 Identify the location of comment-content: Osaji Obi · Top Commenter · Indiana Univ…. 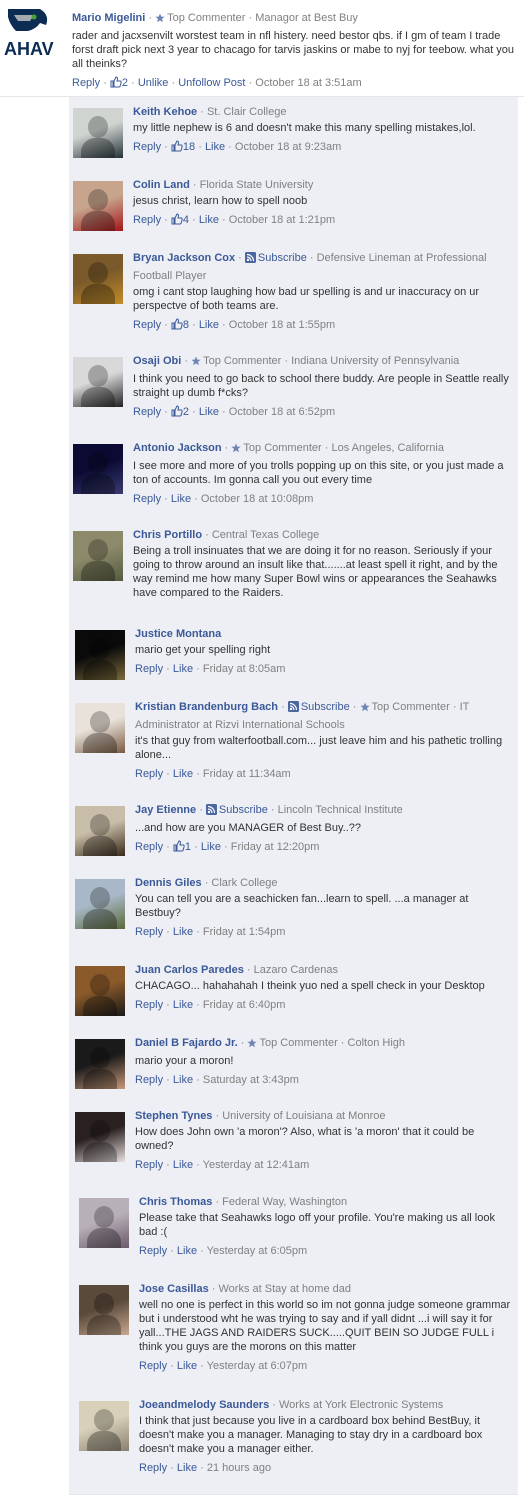
(322, 387).